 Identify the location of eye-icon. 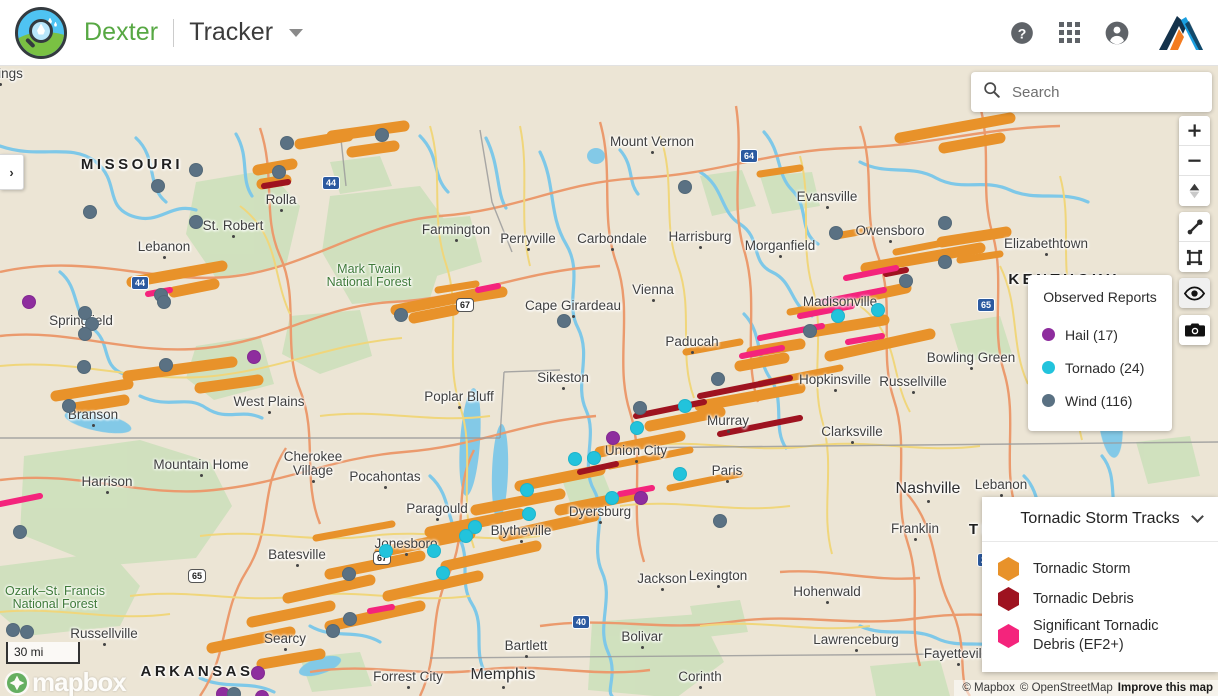
(1194, 293).